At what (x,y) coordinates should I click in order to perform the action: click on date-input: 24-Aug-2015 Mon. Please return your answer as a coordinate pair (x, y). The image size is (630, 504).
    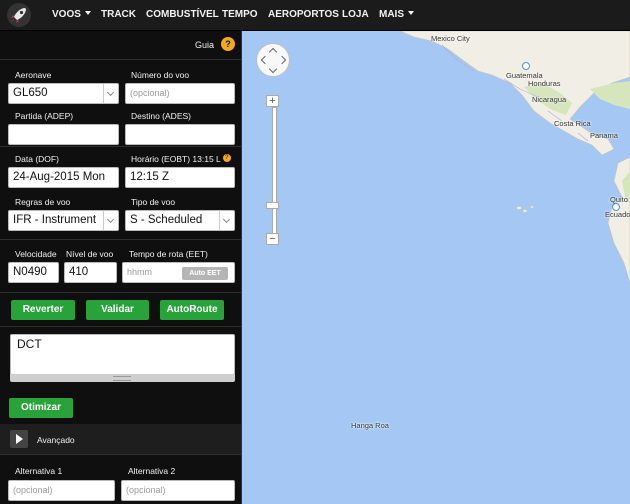
    Looking at the image, I should click on (63, 177).